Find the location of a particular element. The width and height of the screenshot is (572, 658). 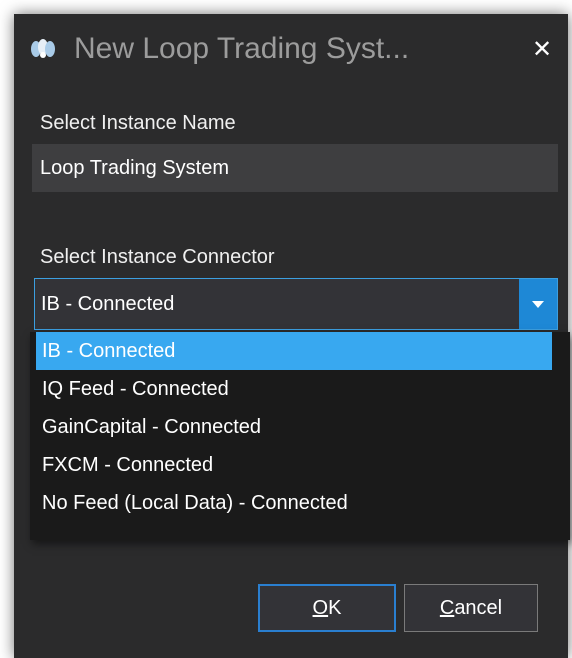

ok-button: OK is located at coordinates (327, 608).